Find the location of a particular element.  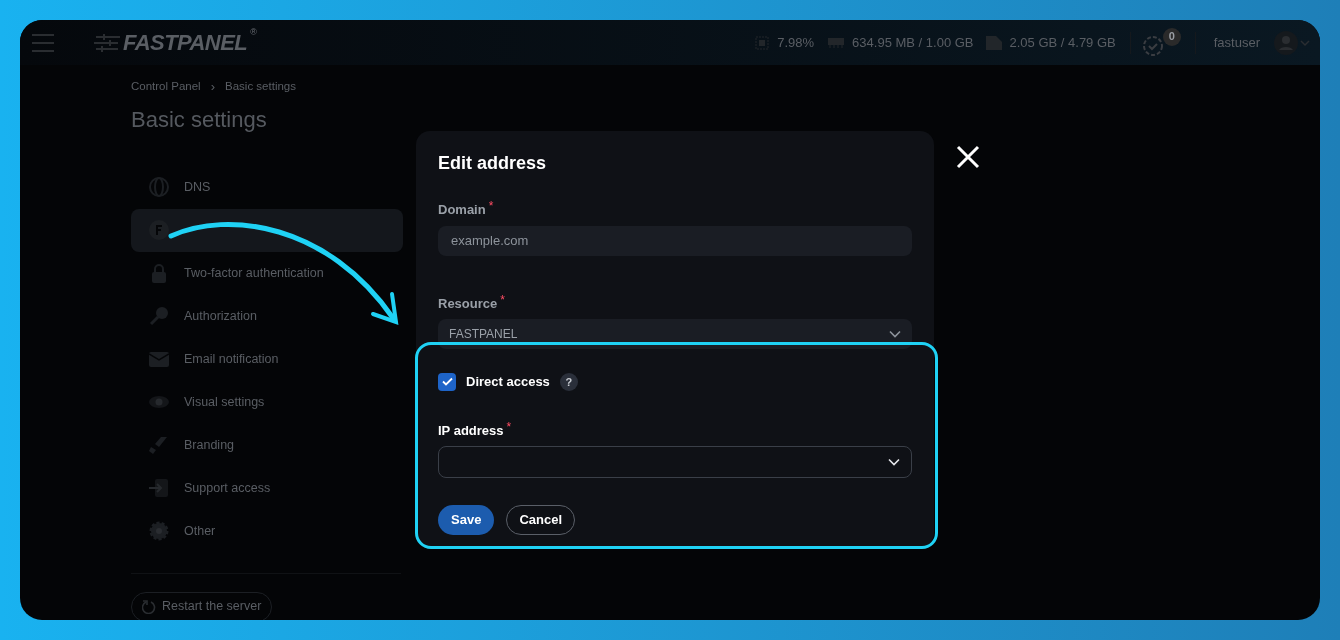

ip-address-select is located at coordinates (675, 462).